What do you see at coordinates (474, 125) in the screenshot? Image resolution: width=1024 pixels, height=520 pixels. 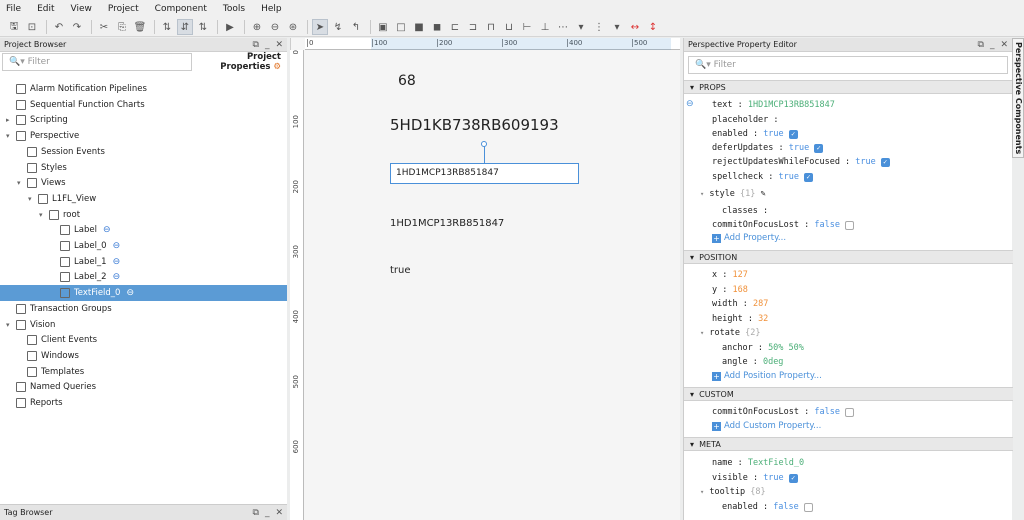 I see `label-0: 5HD1KB738RB609193` at bounding box center [474, 125].